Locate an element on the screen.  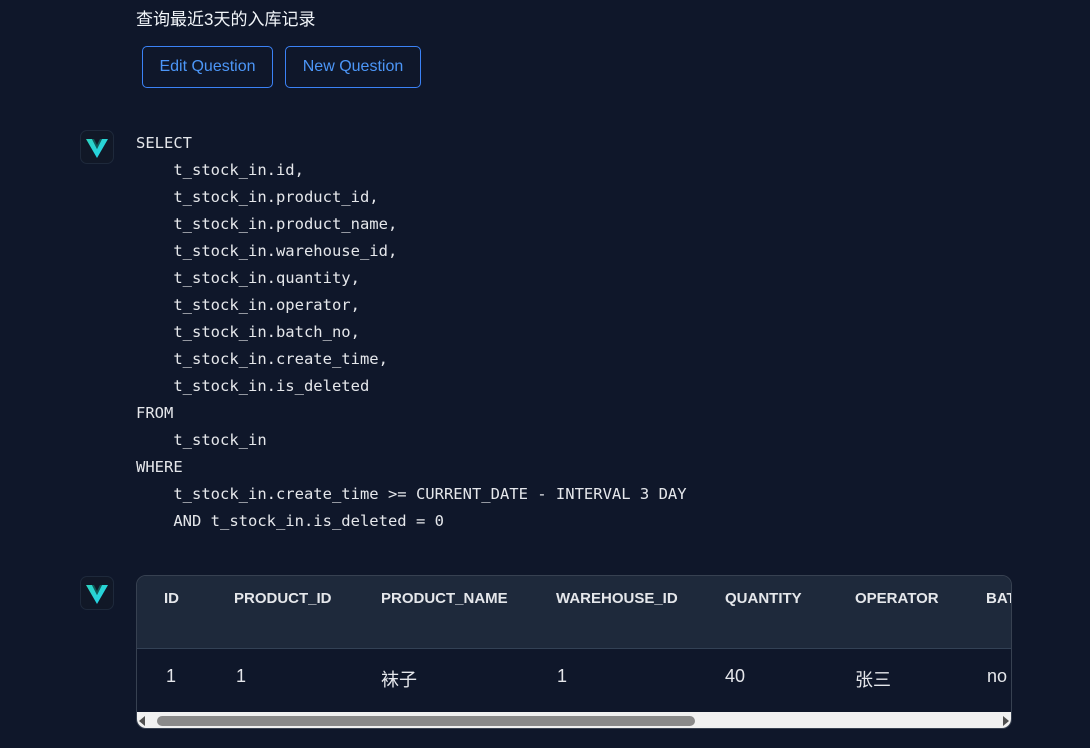
sql-line: t_stock_in.warehouse_id, is located at coordinates (267, 251).